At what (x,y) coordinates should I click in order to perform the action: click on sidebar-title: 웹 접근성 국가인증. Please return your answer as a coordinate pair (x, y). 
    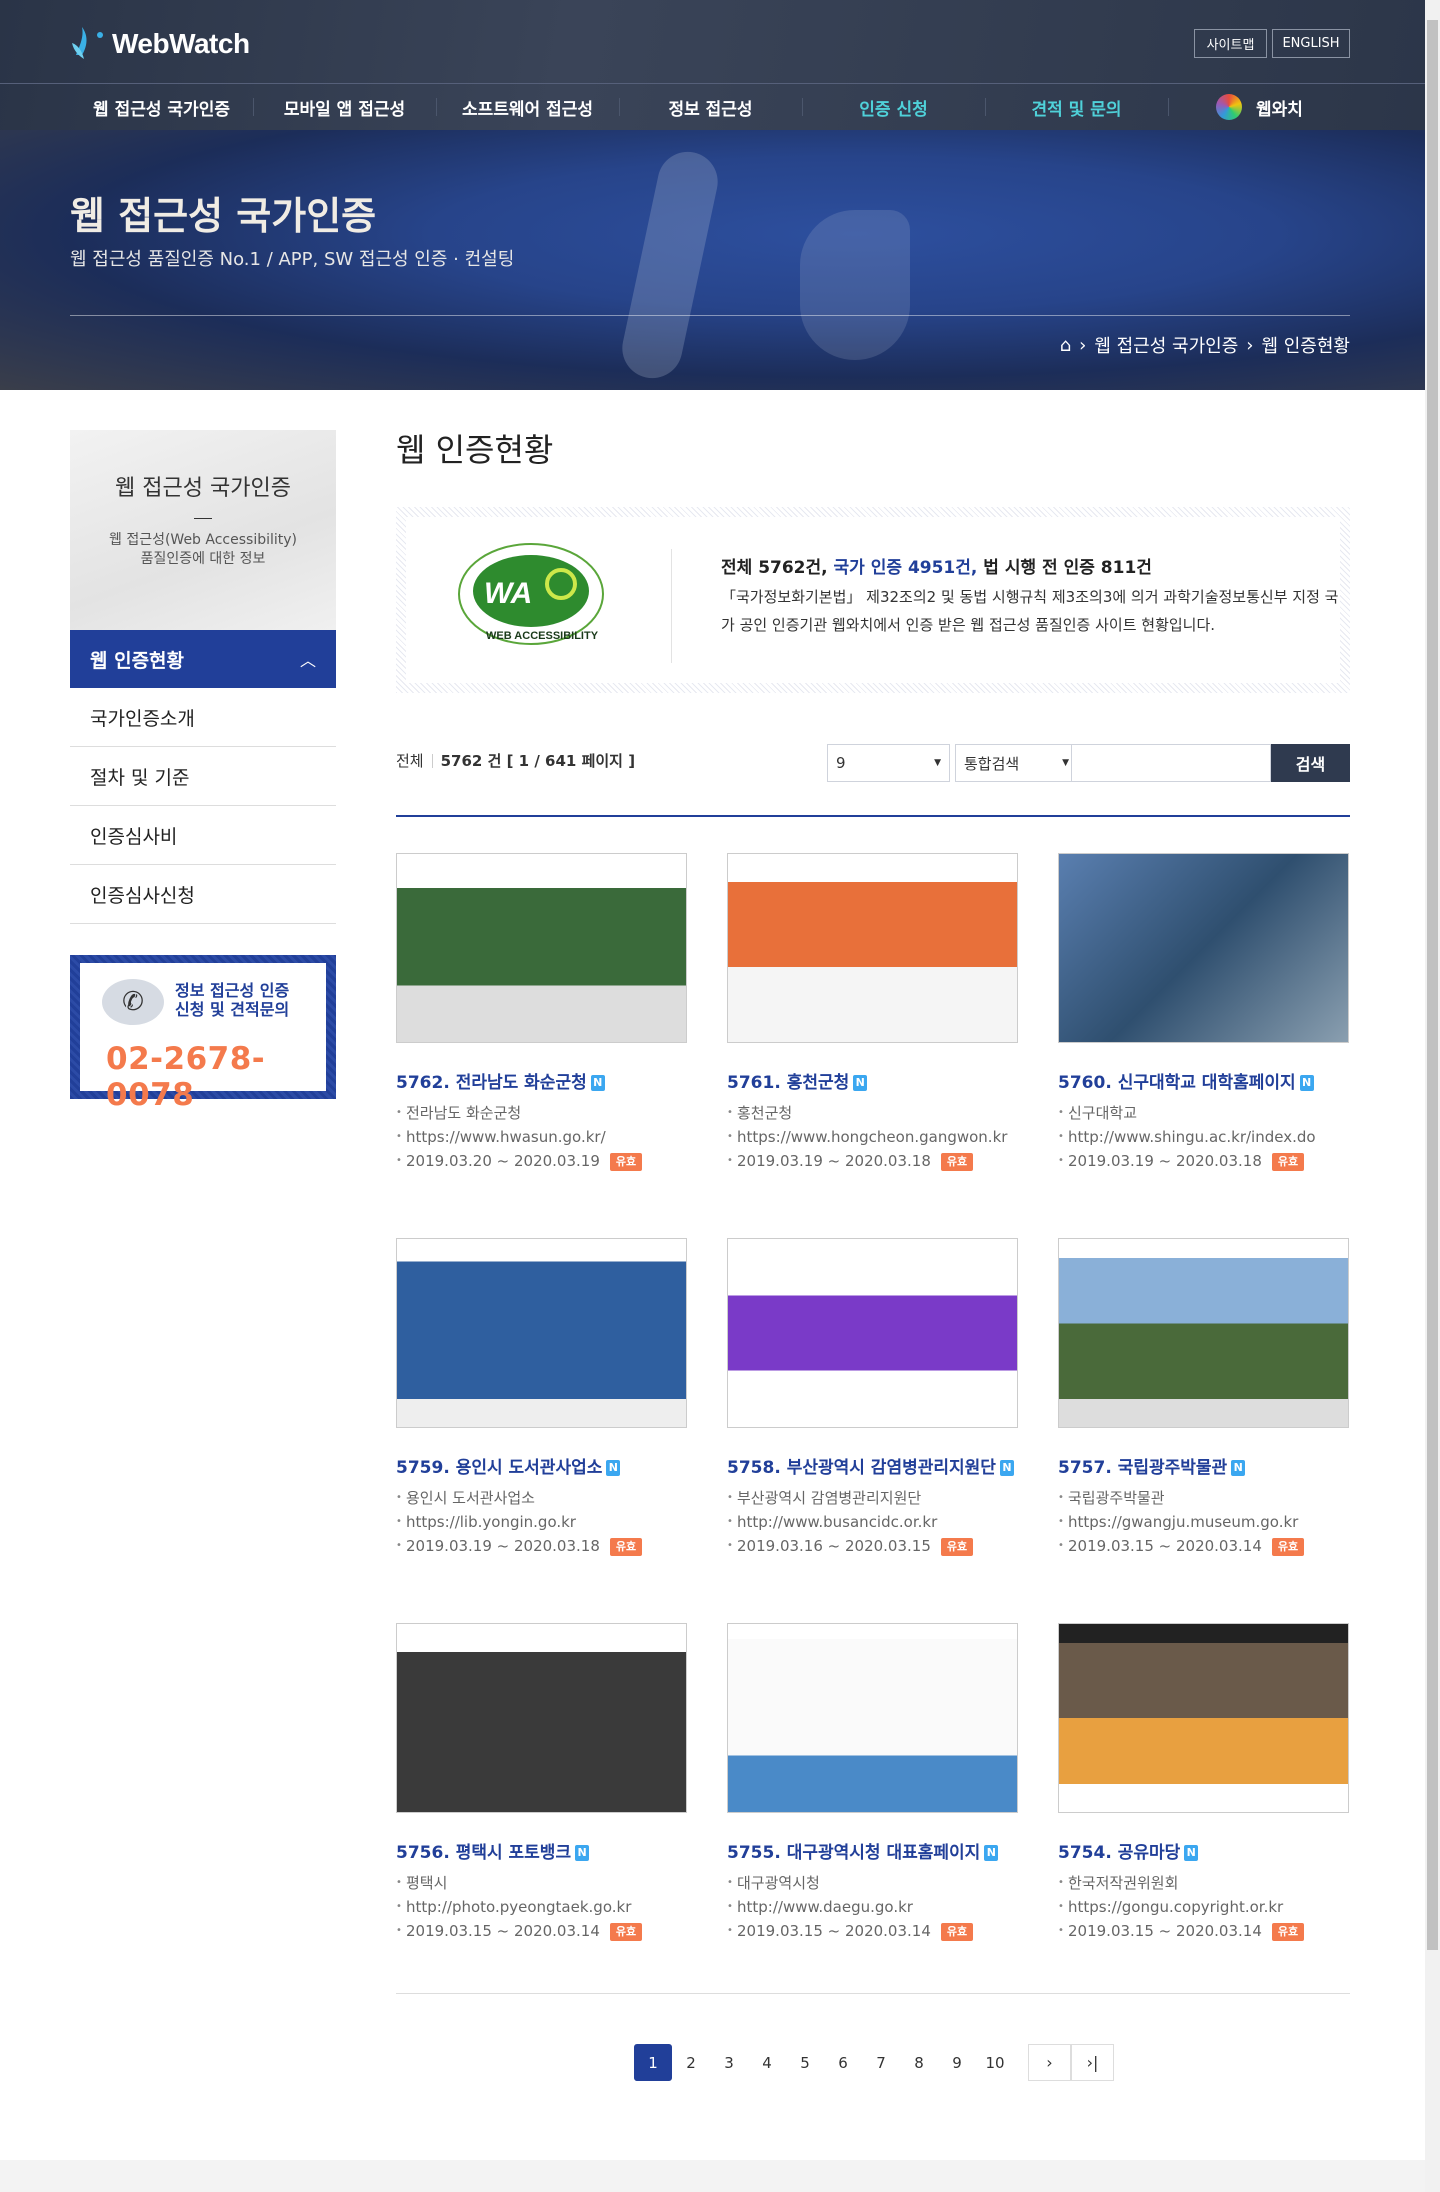
    Looking at the image, I should click on (203, 488).